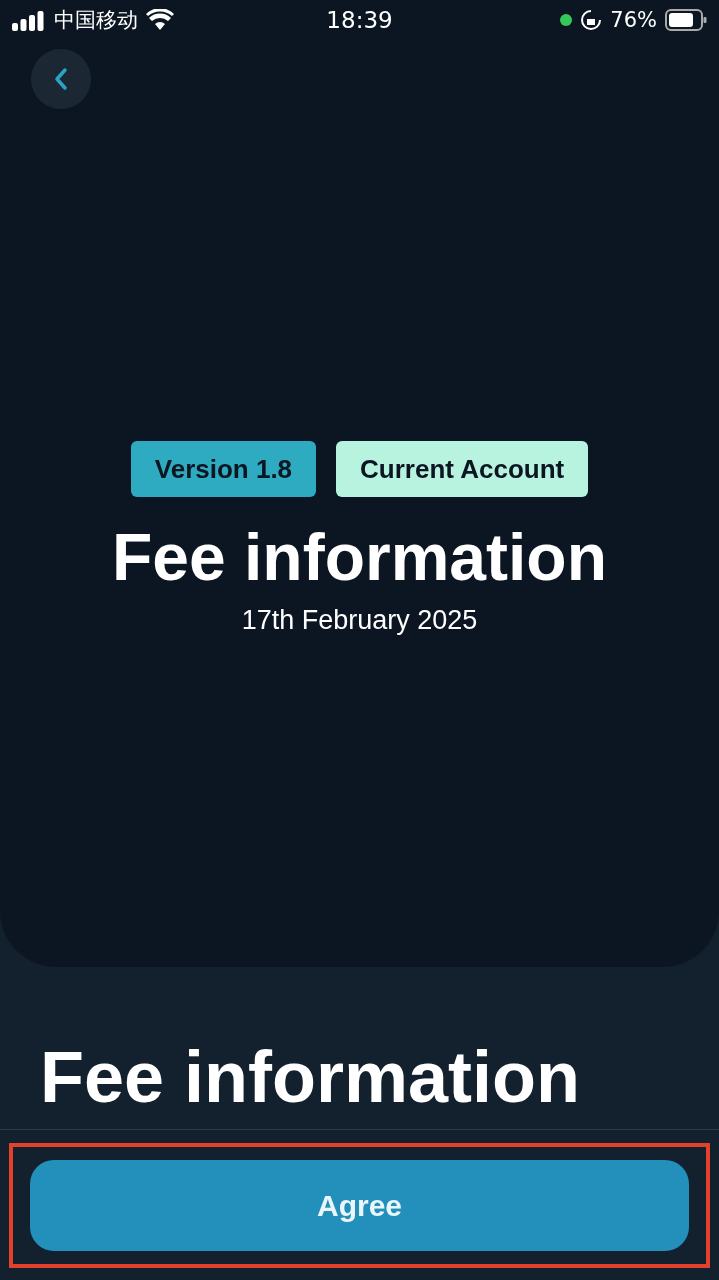  Describe the element at coordinates (311, 1077) in the screenshot. I see `section-title: Fee information` at that location.